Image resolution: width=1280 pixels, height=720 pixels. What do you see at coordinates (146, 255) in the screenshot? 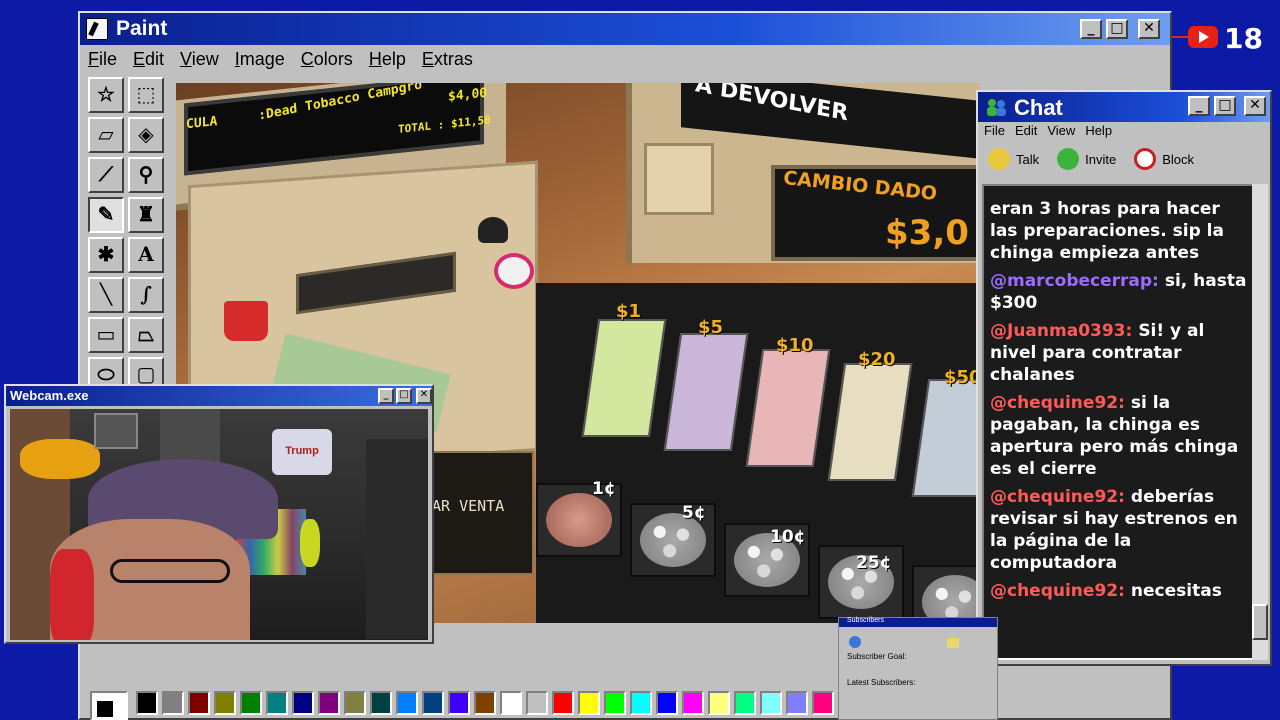
I see `text-icon: A` at bounding box center [146, 255].